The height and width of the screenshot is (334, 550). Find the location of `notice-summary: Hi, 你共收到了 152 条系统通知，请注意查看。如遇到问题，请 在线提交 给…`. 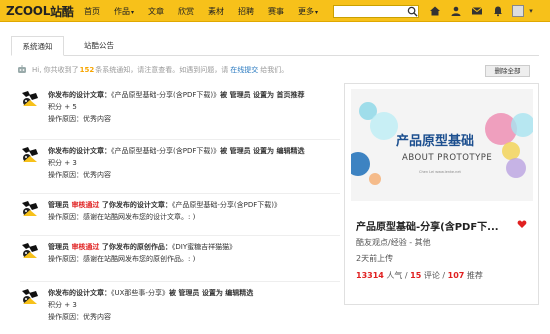

notice-summary: Hi, 你共收到了 152 条系统通知，请注意查看。如遇到问题，请 在线提交 给… is located at coordinates (152, 70).